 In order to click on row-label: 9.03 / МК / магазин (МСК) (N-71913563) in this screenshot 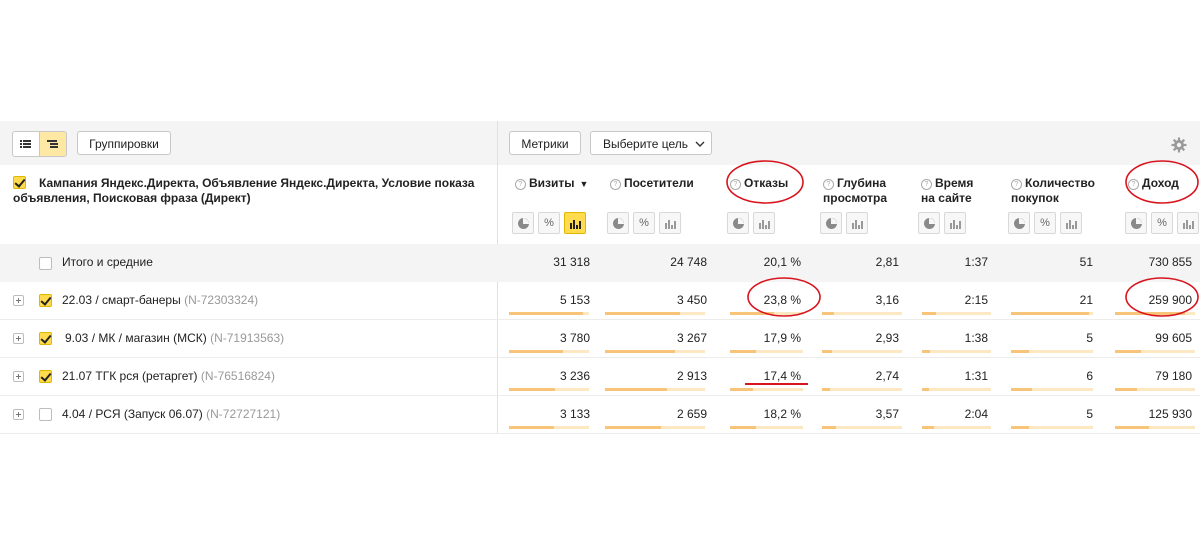, I will do `click(174, 338)`.